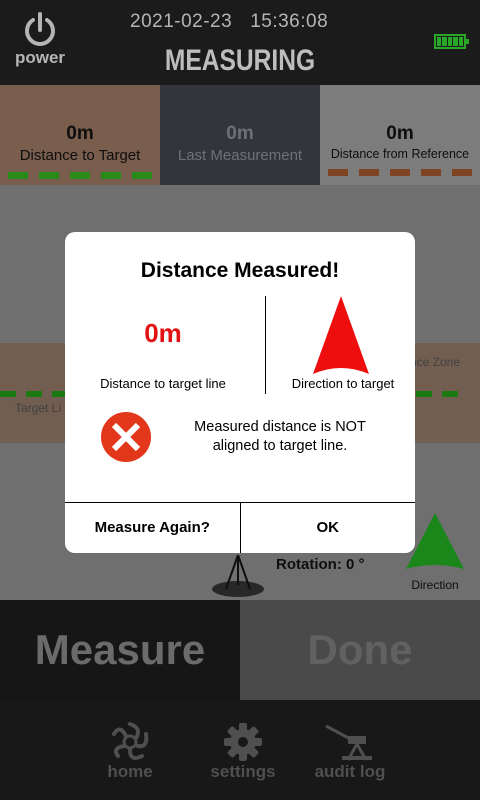  Describe the element at coordinates (240, 270) in the screenshot. I see `dialog-title: Distance Measured!` at that location.